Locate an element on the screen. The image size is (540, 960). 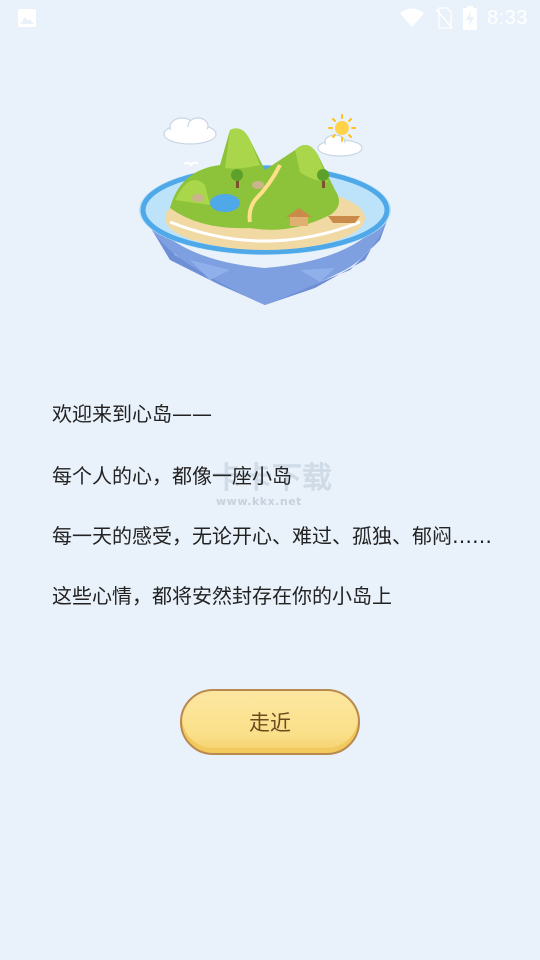
battery-charging-icon is located at coordinates (470, 18).